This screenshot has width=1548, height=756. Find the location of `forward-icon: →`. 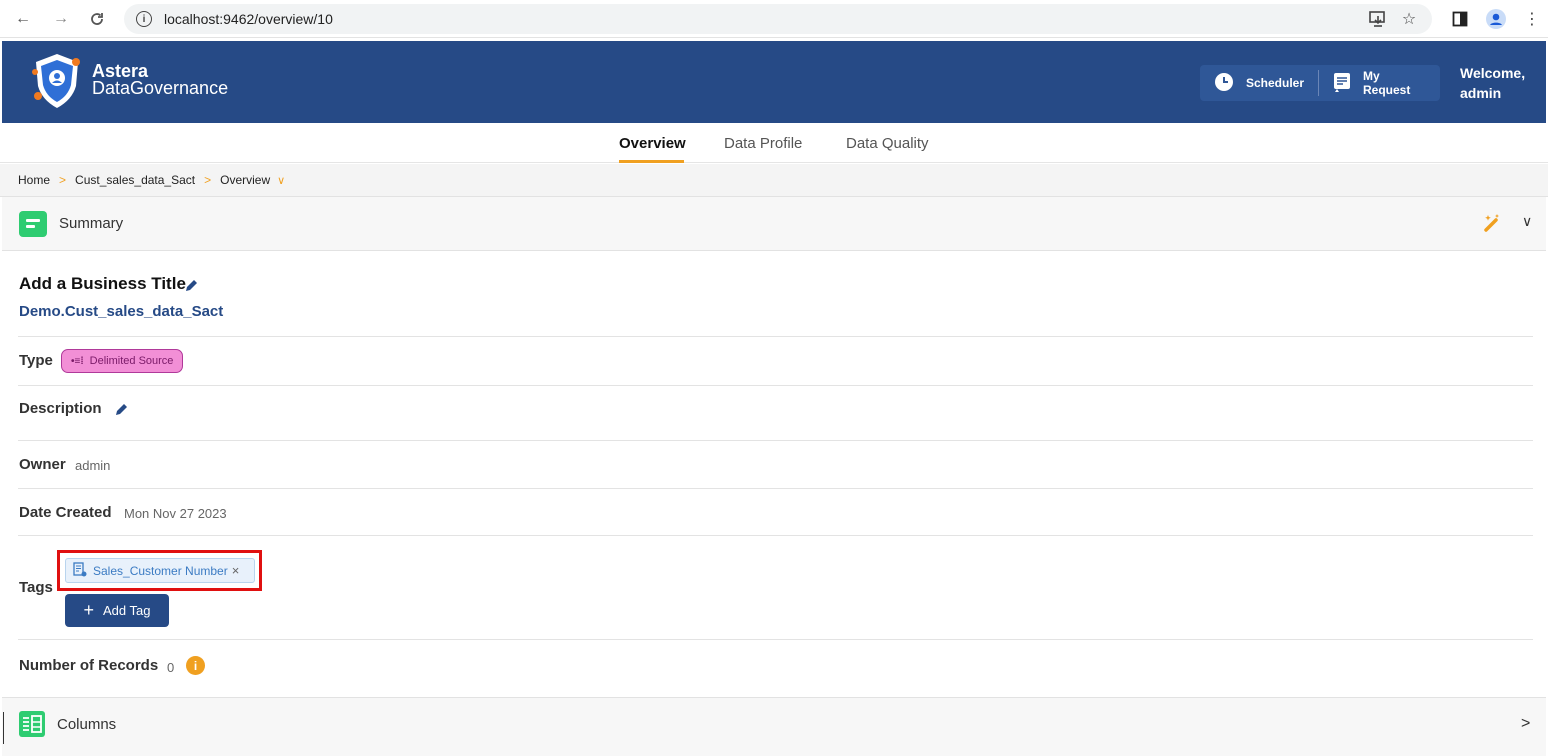

forward-icon: → is located at coordinates (61, 19).